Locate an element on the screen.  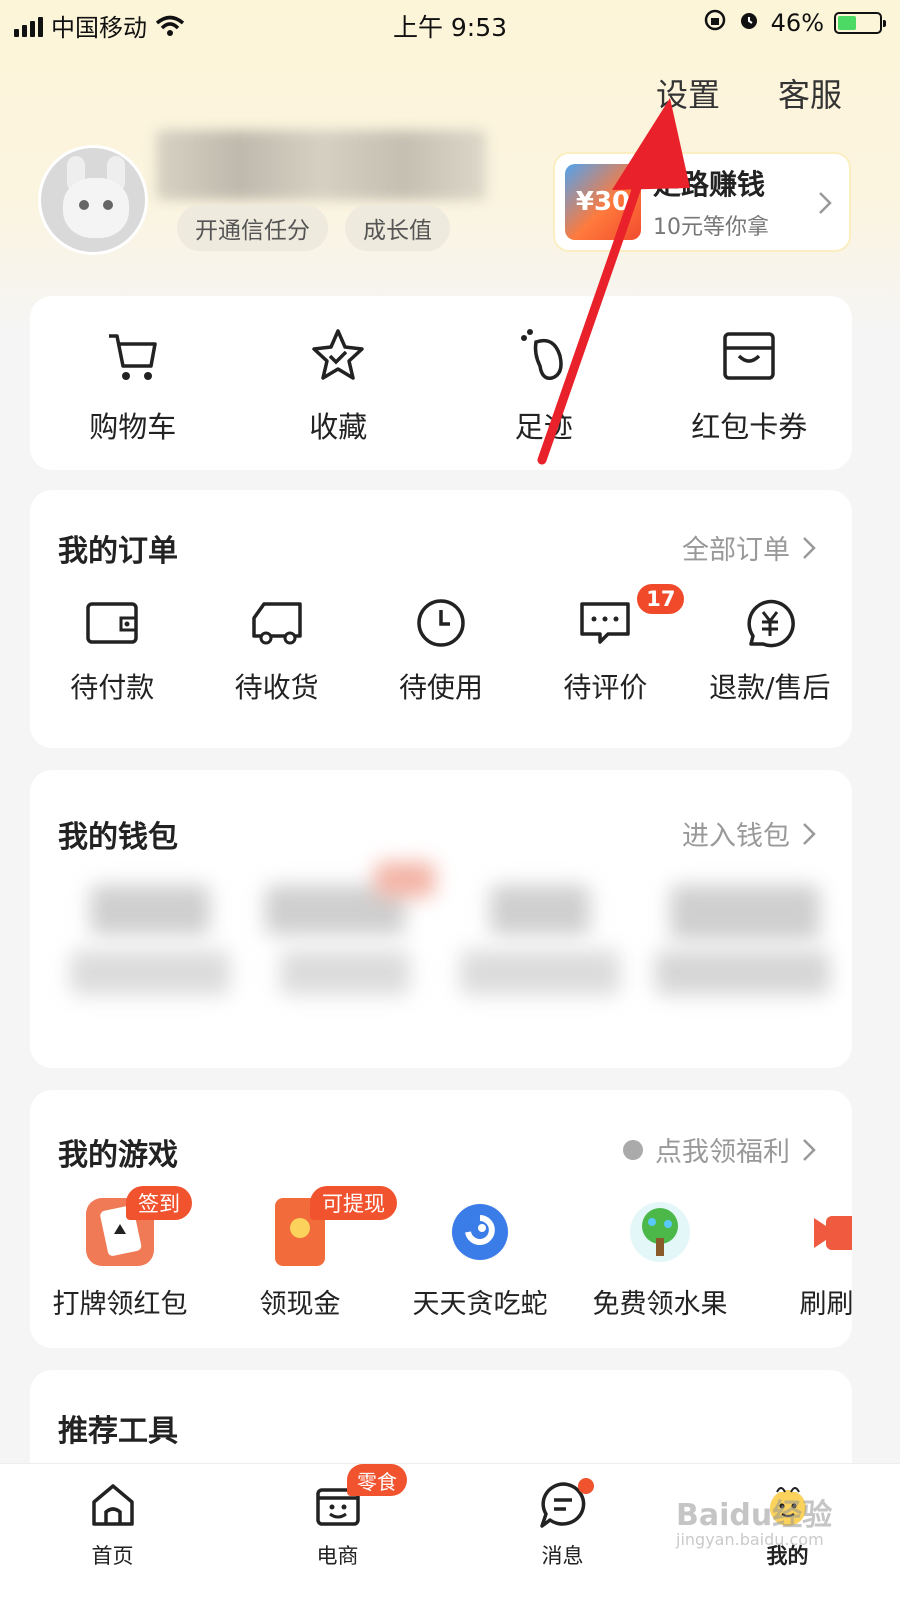
enter-wallet-link: 进入钱包 is located at coordinates (749, 833).